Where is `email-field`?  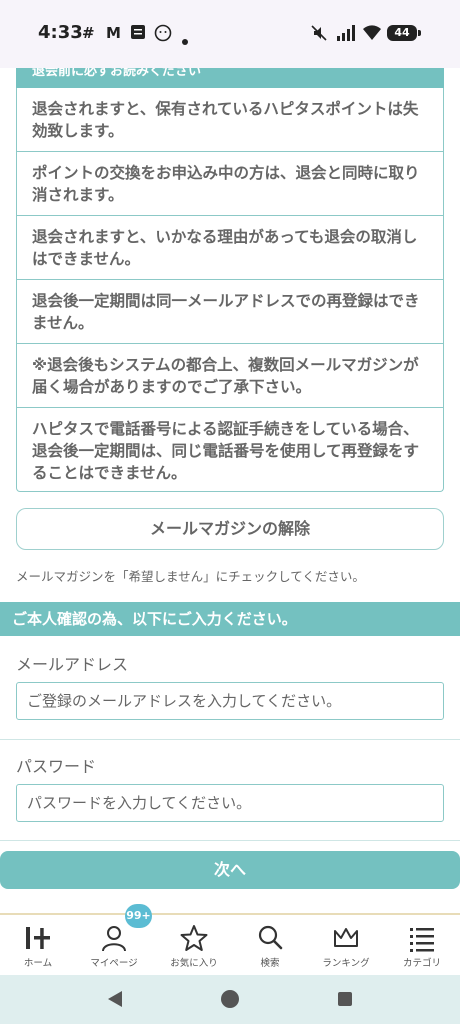
email-field is located at coordinates (230, 701).